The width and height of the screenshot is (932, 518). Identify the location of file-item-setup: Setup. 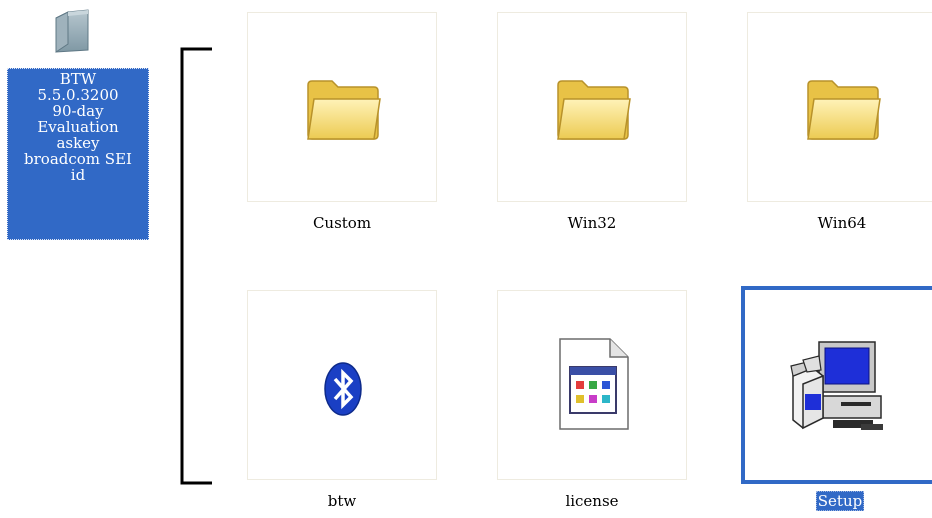
(836, 402).